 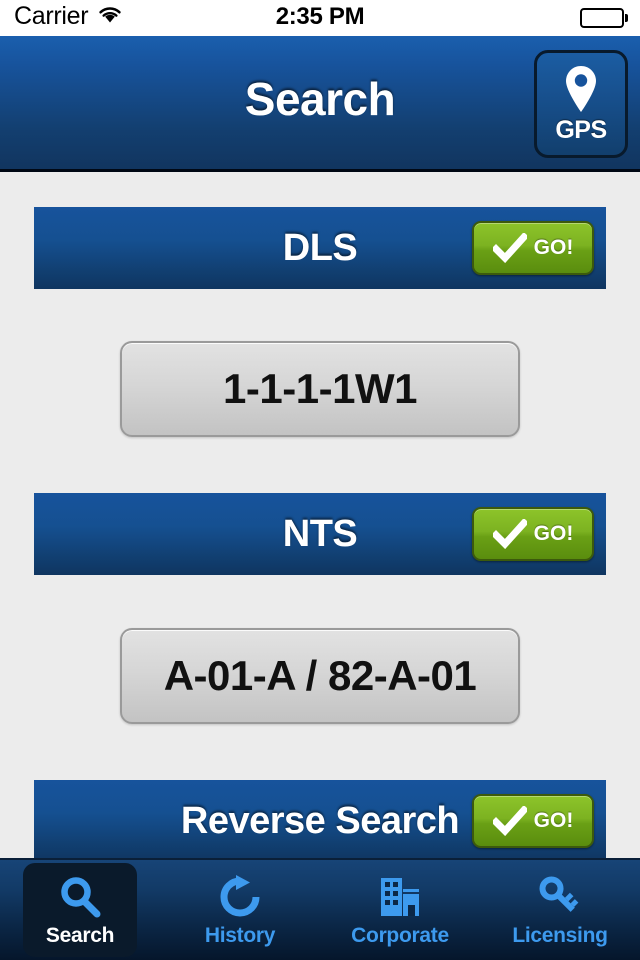 I want to click on go-button-reverse-search: GO!, so click(x=533, y=821).